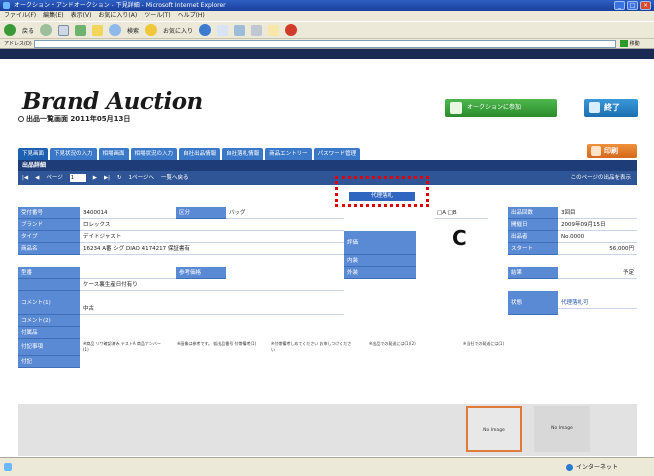  What do you see at coordinates (645, 5) in the screenshot?
I see `close-button: ×` at bounding box center [645, 5].